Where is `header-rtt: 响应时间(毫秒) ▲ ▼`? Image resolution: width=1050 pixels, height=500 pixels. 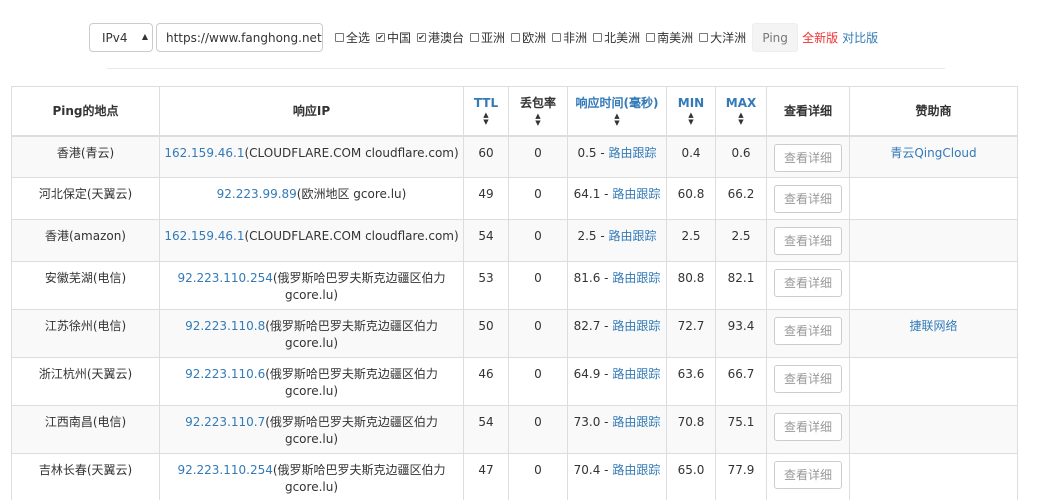 header-rtt: 响应时间(毫秒) ▲ ▼ is located at coordinates (617, 111).